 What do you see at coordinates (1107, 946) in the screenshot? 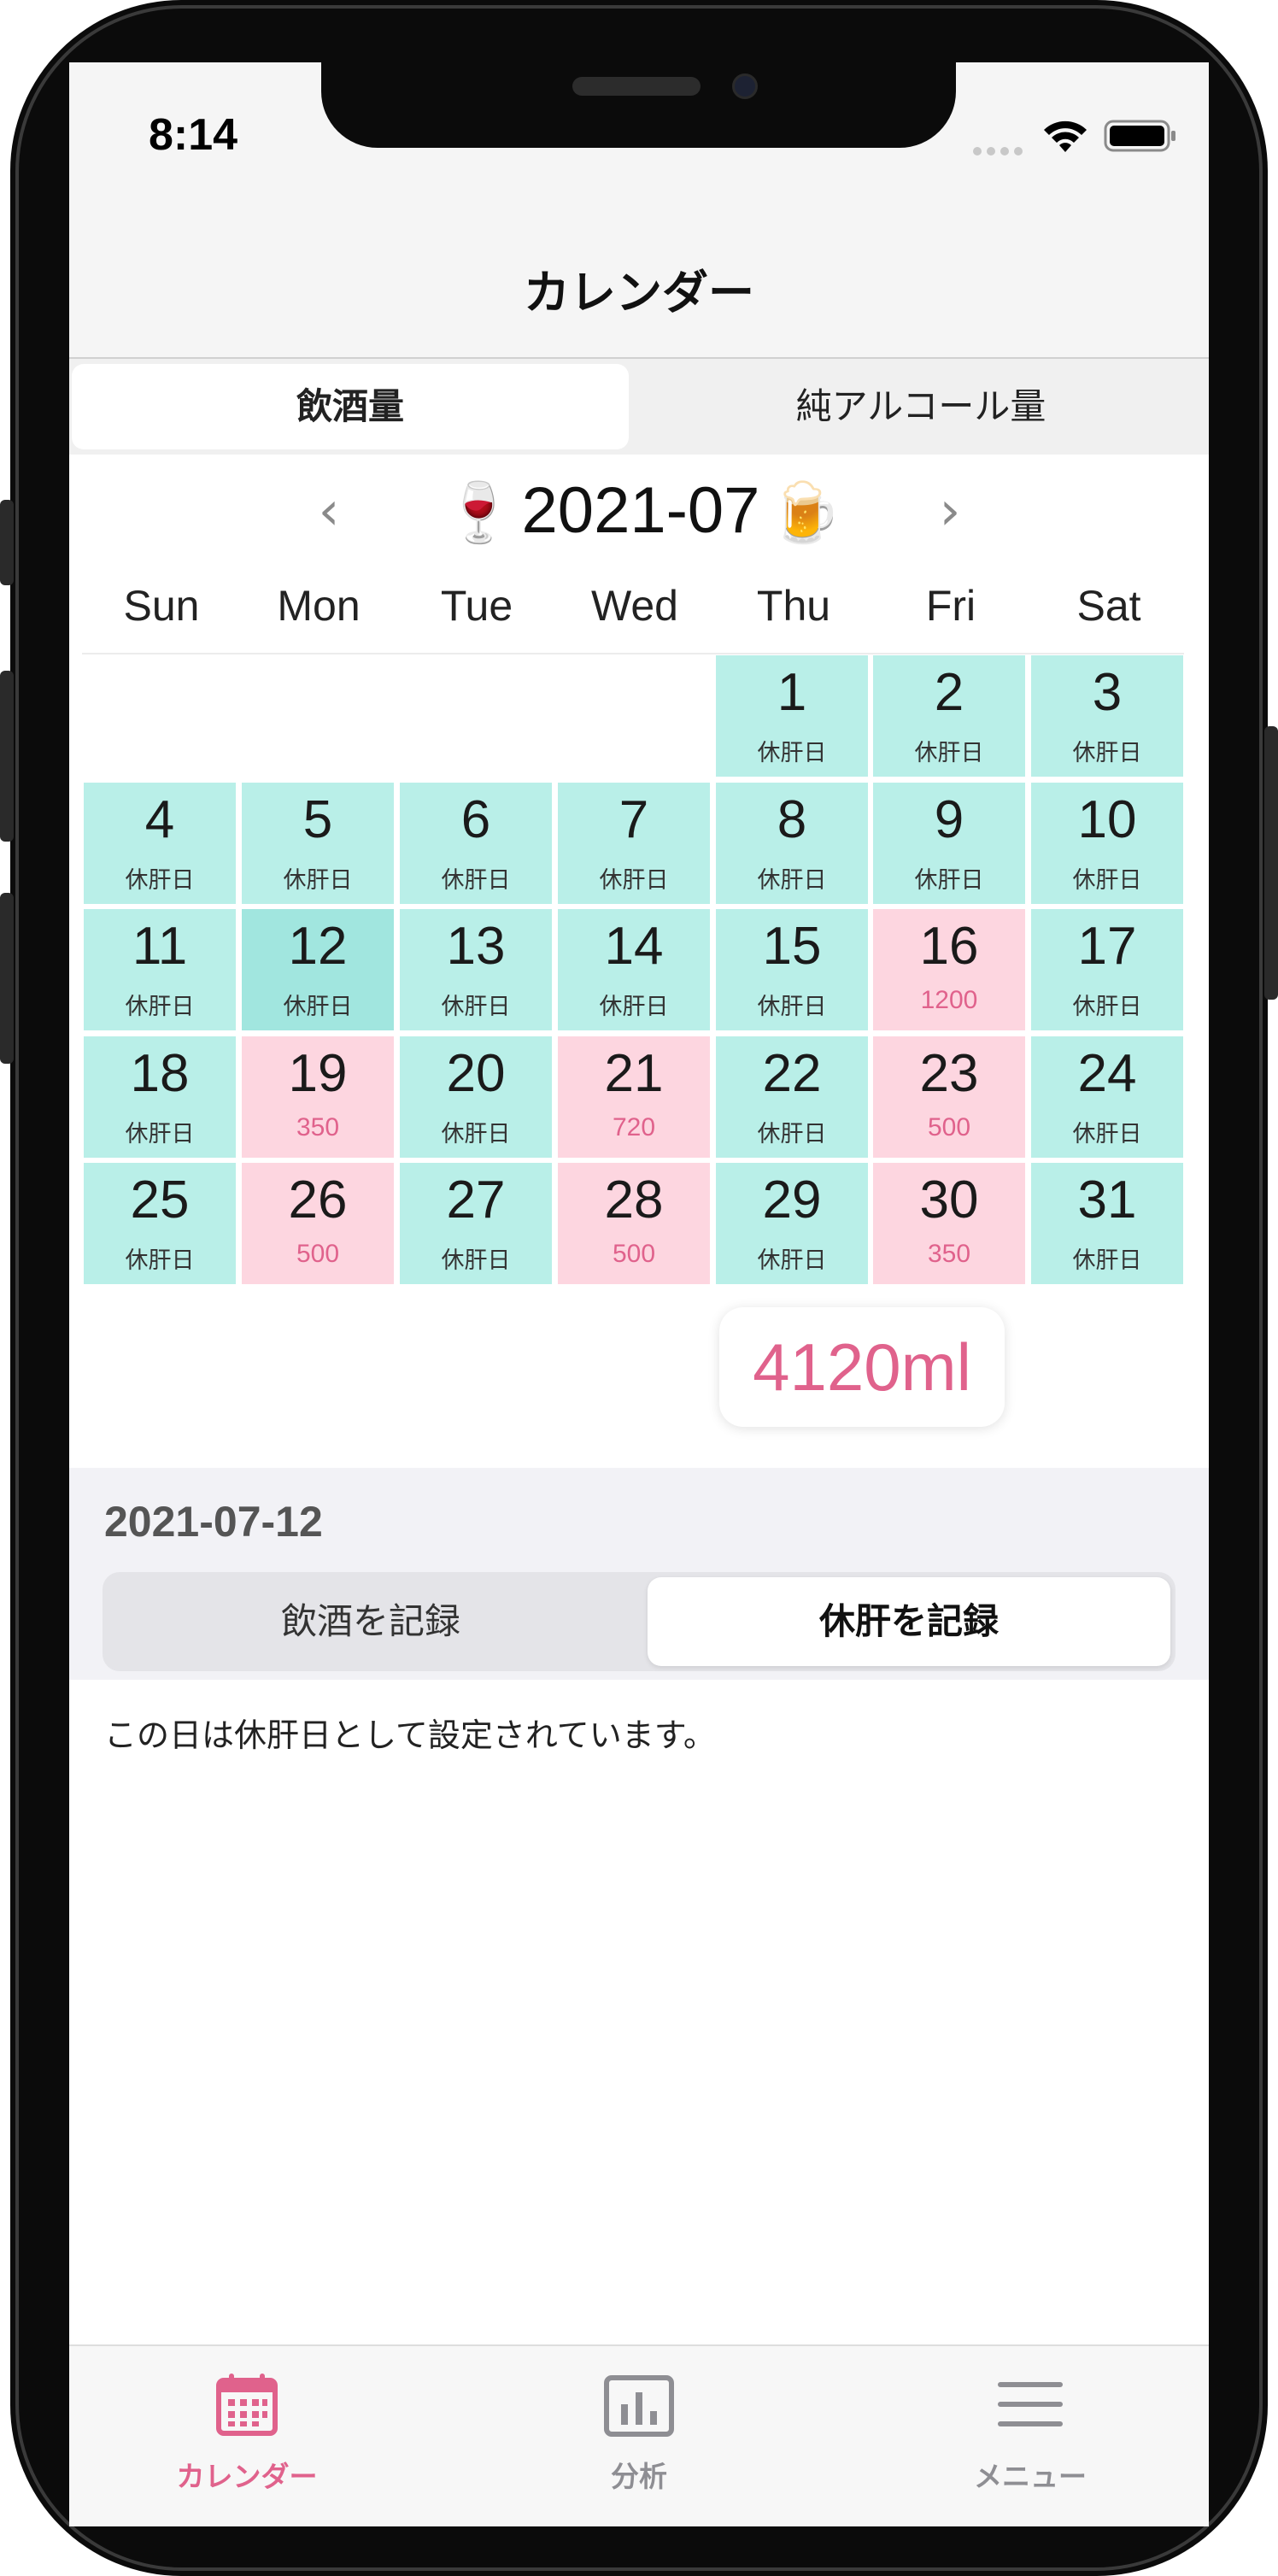
I see `day-number: 17` at bounding box center [1107, 946].